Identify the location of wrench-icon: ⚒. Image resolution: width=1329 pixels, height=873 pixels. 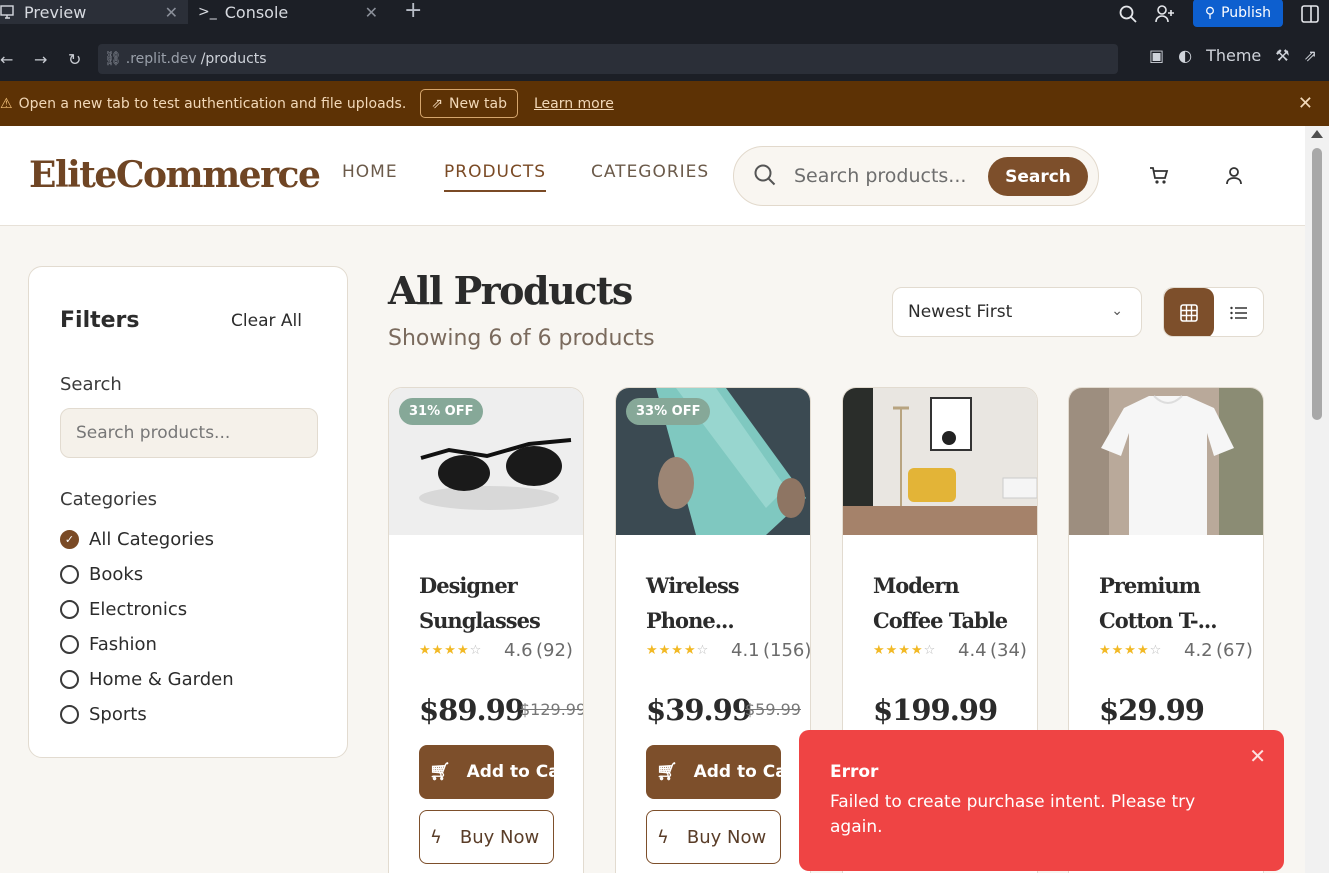
(1282, 55).